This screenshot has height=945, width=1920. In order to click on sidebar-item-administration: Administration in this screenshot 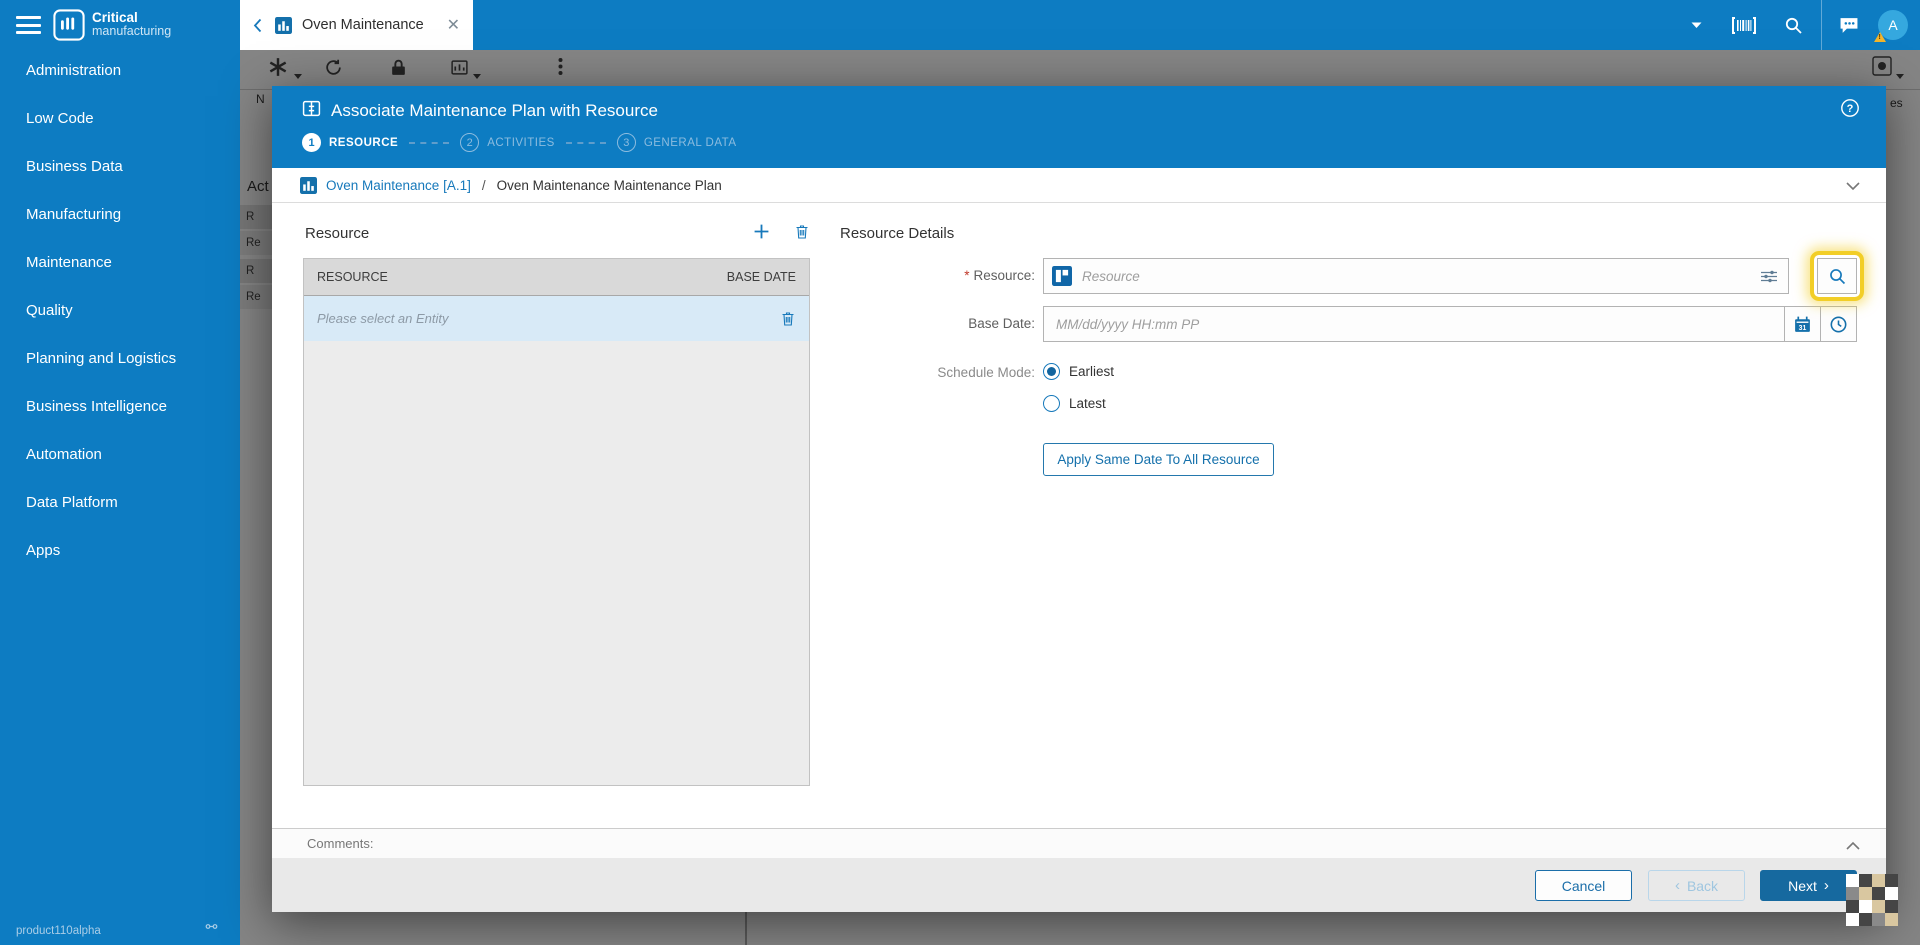, I will do `click(120, 71)`.